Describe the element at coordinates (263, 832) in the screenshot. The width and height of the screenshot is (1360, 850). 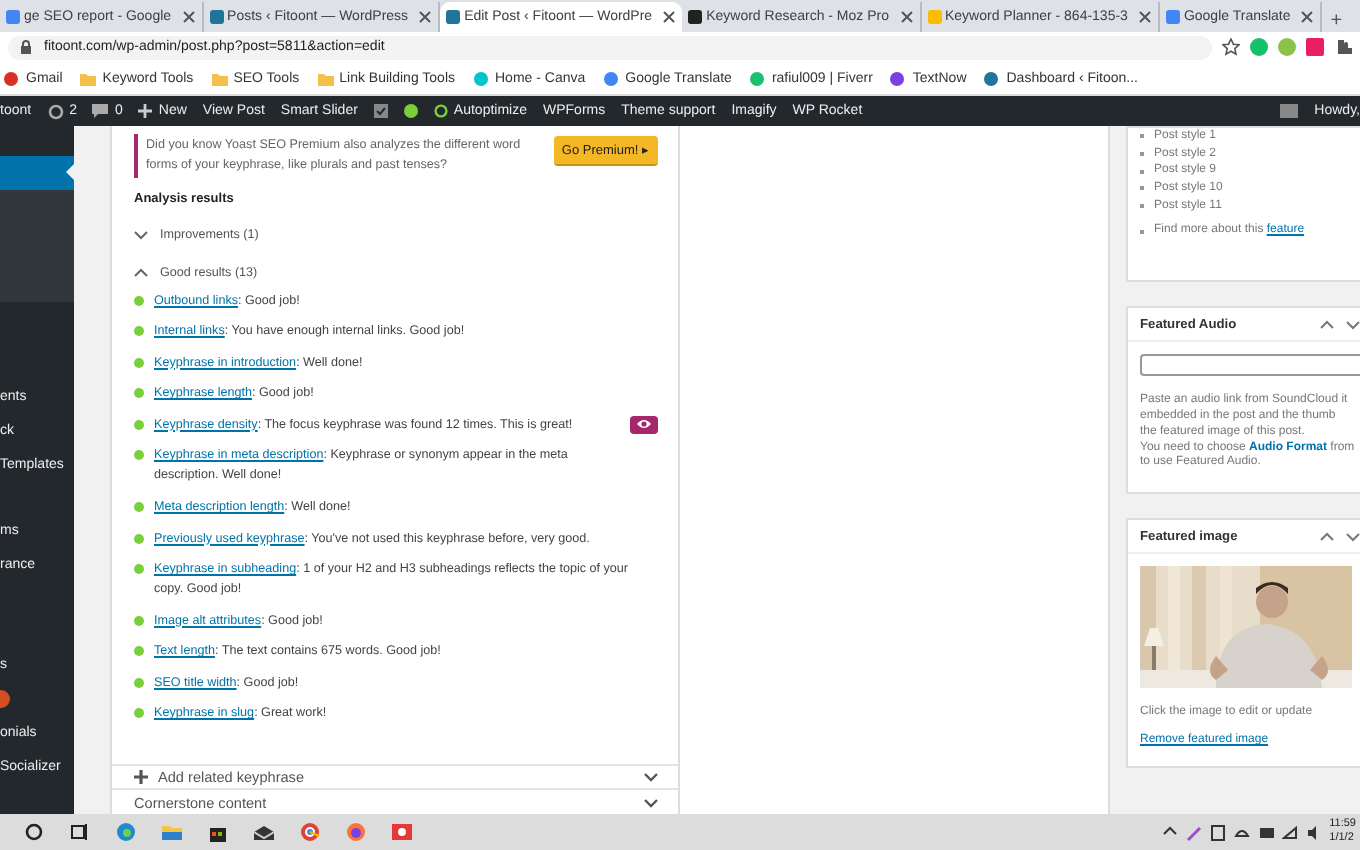
I see `mail-icon` at that location.